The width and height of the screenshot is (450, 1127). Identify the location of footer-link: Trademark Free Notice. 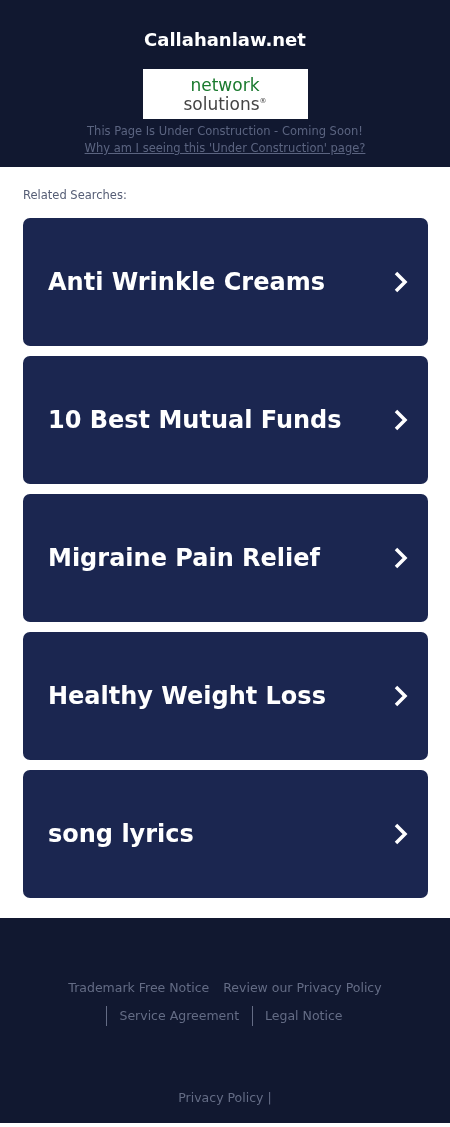
(139, 988).